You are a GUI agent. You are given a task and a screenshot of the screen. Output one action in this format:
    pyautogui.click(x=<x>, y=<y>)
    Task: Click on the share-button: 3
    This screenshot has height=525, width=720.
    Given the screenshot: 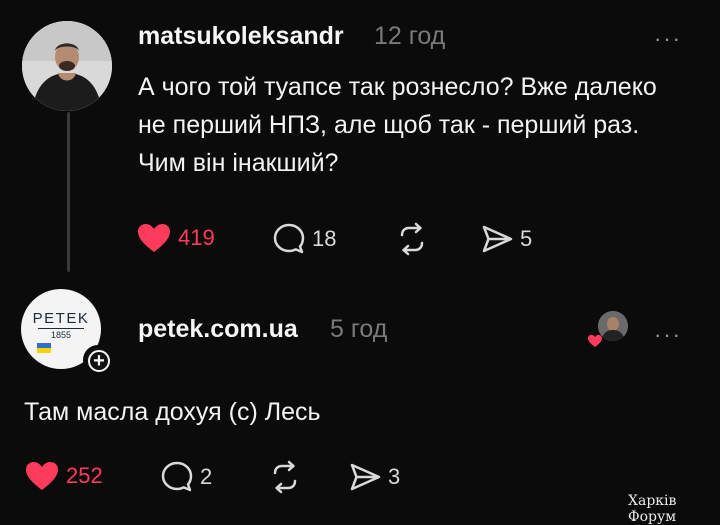 What is the action you would take?
    pyautogui.click(x=374, y=477)
    